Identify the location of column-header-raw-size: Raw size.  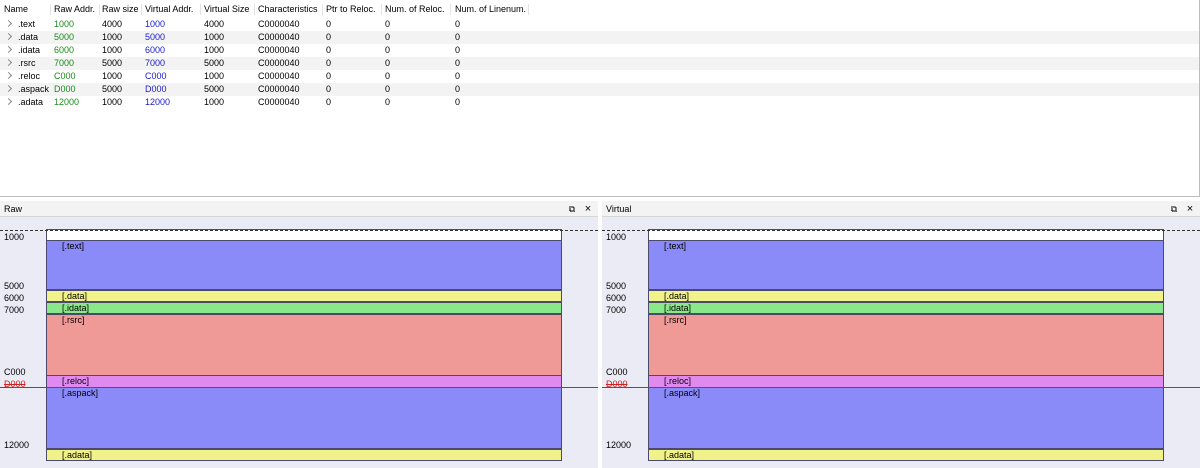
(120, 8).